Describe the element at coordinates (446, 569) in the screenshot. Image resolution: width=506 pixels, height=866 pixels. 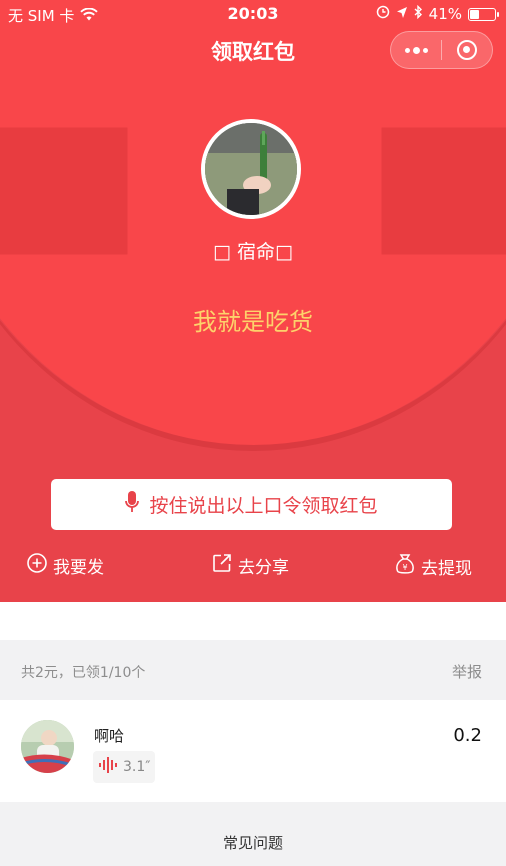
I see `withdraw-label: 去提现` at that location.